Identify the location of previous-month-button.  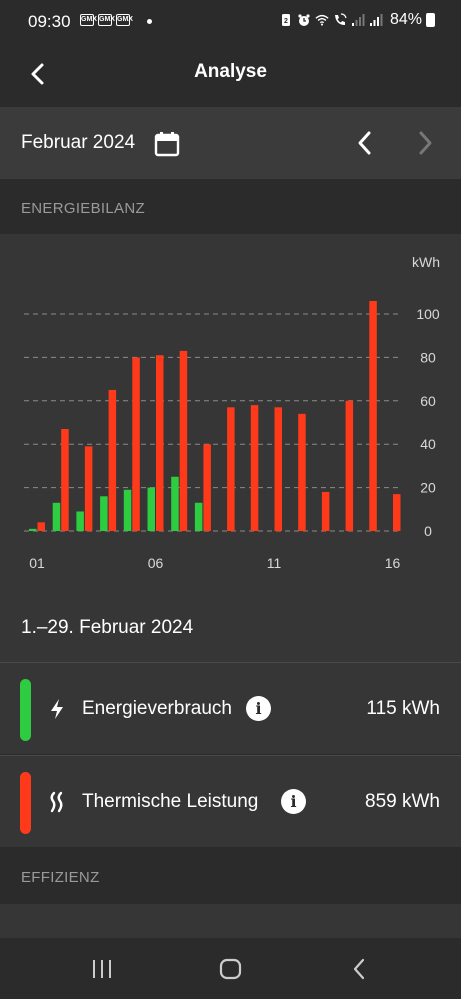
(365, 143).